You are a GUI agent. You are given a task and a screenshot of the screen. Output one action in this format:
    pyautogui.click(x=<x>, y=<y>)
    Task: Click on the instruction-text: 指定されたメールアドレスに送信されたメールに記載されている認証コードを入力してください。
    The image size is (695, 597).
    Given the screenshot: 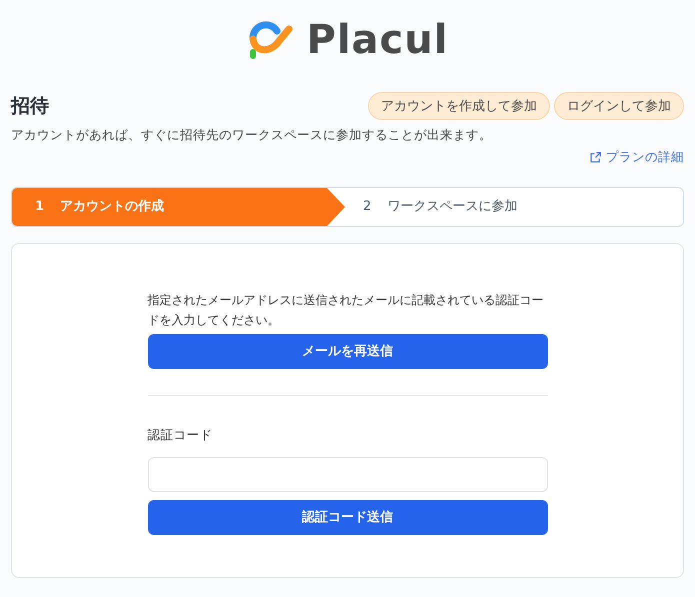 What is the action you would take?
    pyautogui.click(x=346, y=310)
    